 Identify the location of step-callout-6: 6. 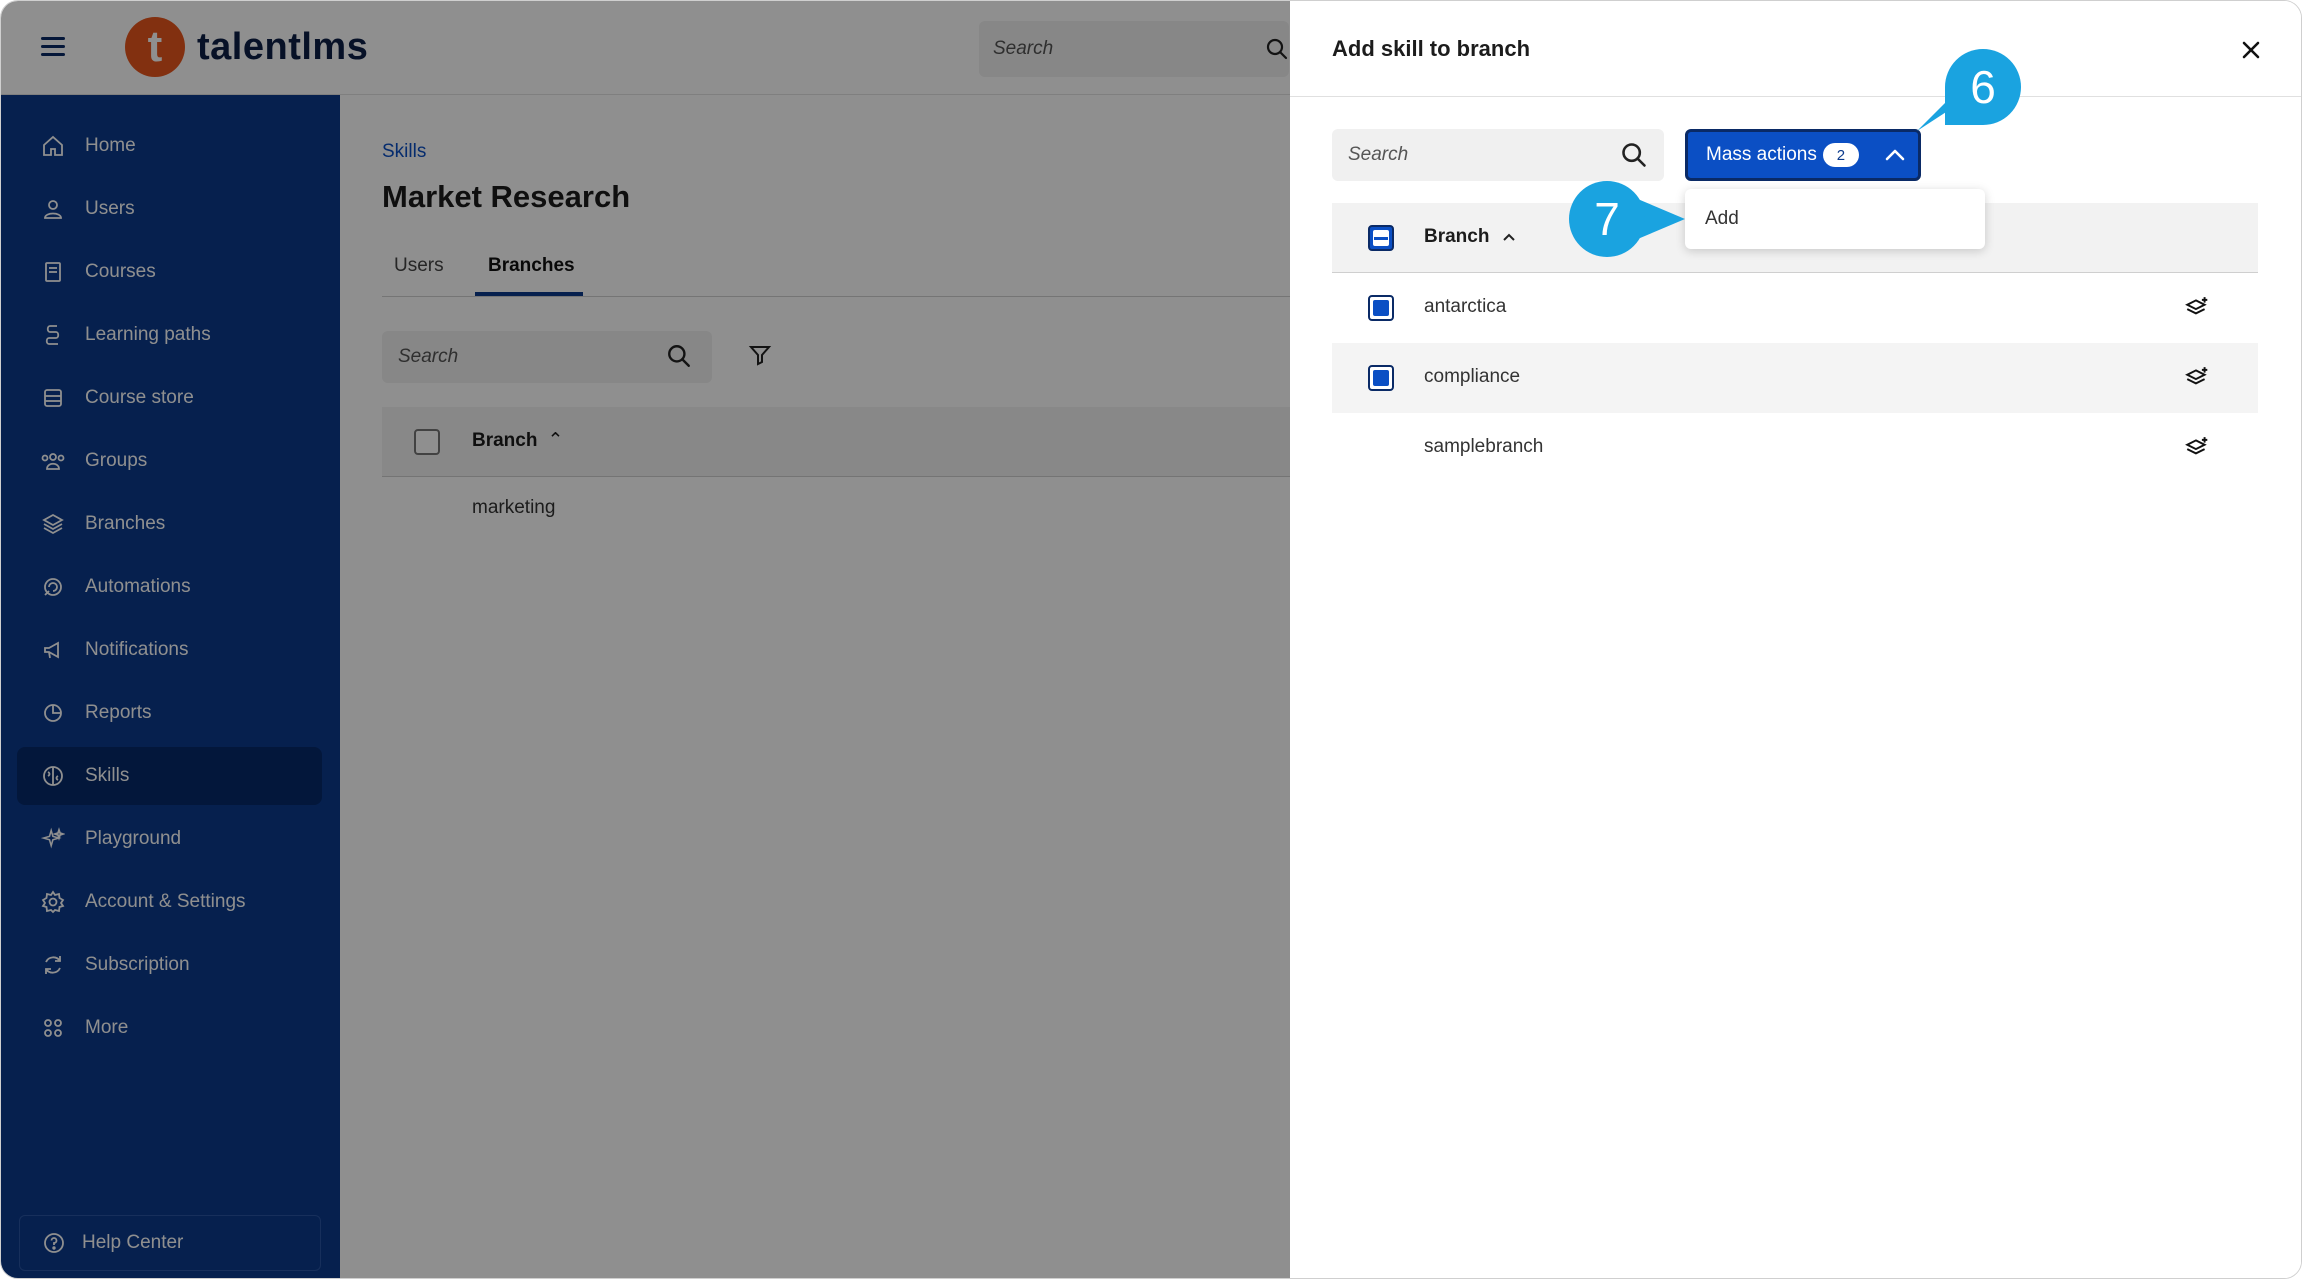
(1983, 87).